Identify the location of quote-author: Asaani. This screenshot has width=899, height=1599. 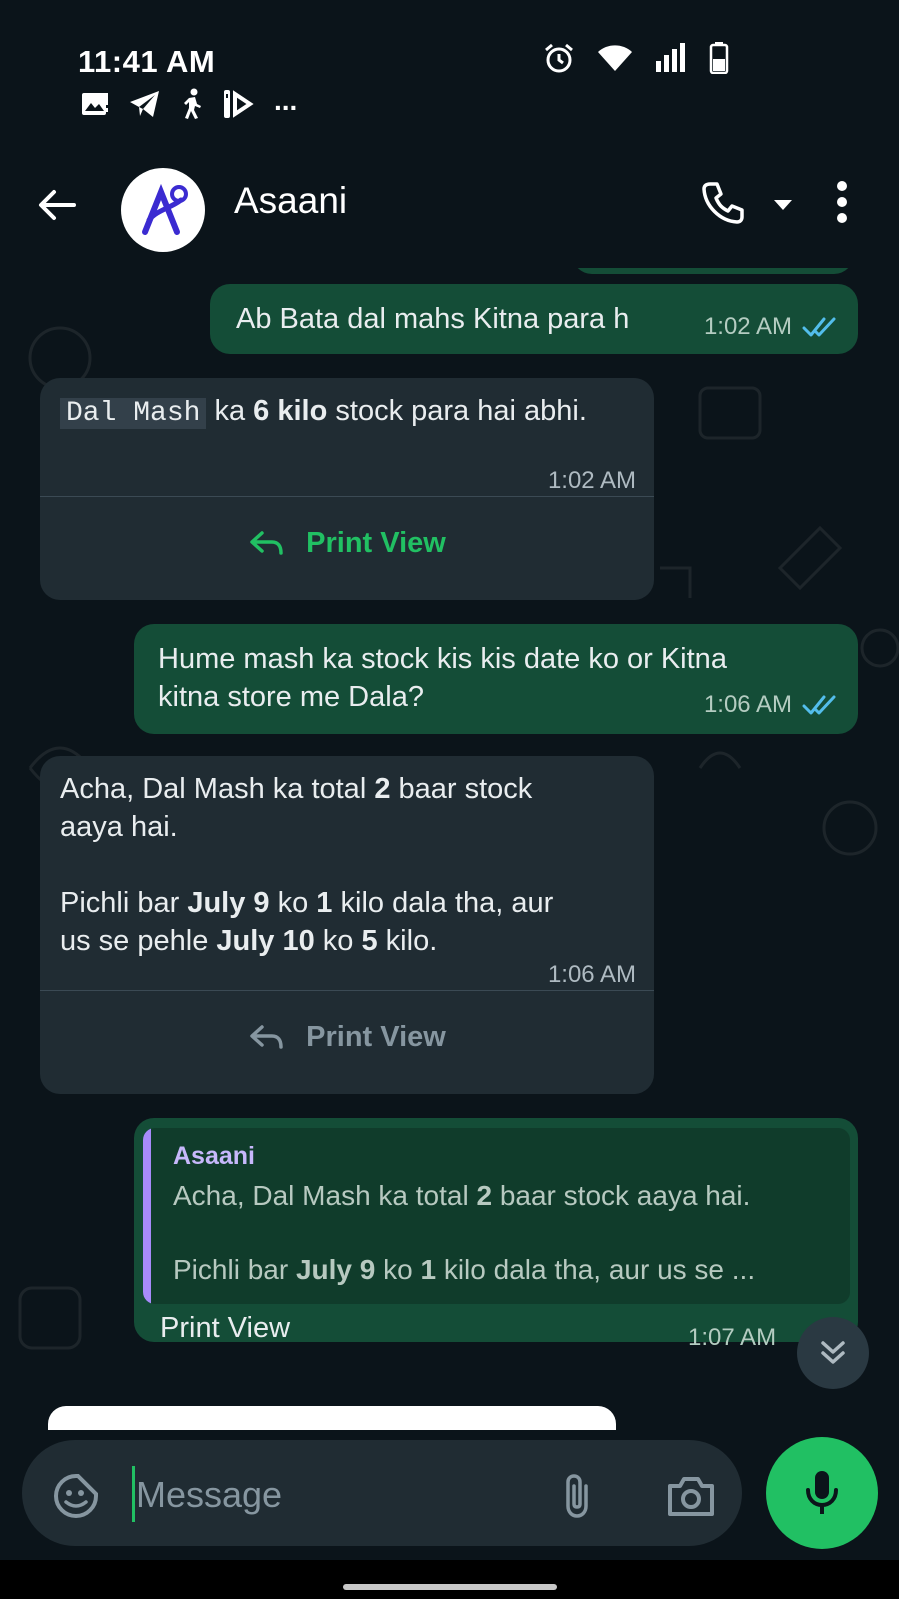
(214, 1156).